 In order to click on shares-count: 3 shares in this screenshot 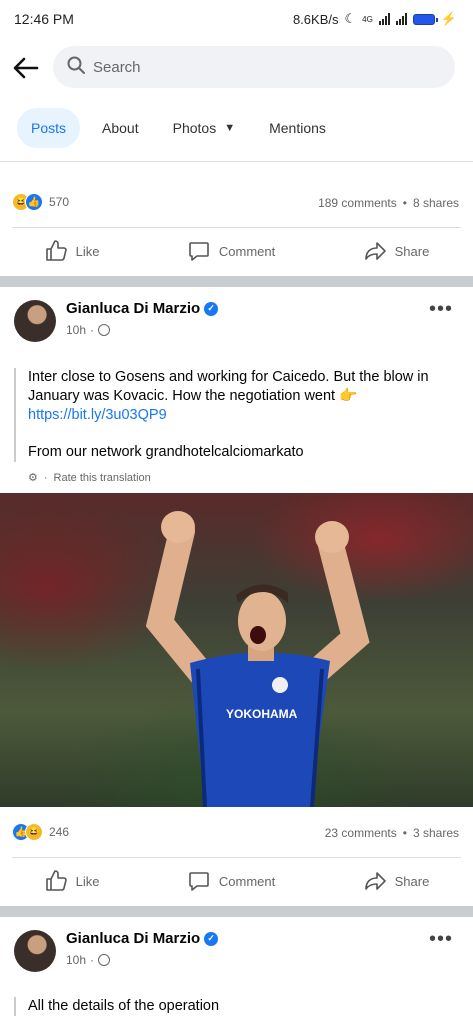, I will do `click(436, 833)`.